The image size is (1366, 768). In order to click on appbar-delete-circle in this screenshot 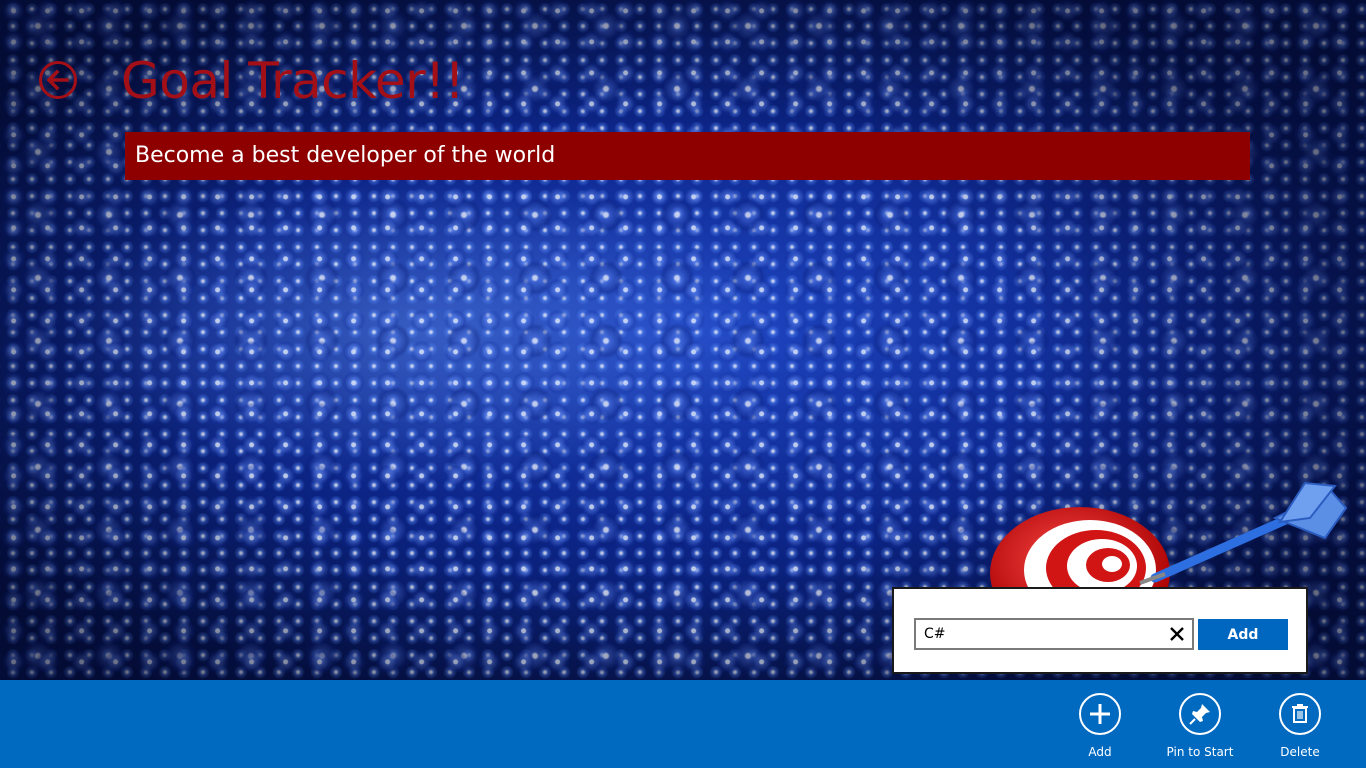, I will do `click(1300, 714)`.